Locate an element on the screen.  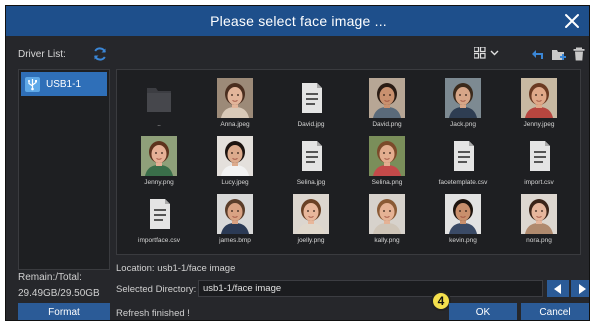
file-item: facetemplate.csv is located at coordinates (463, 166).